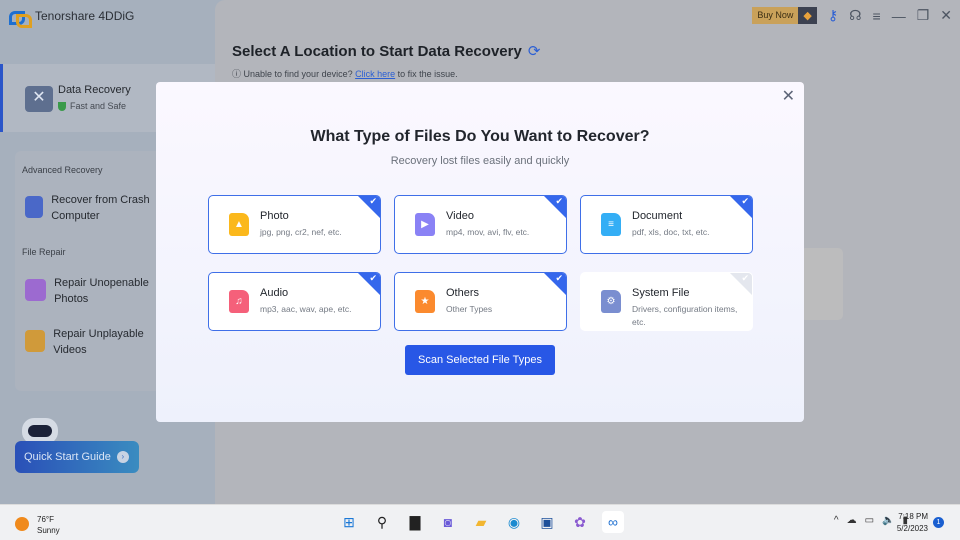 This screenshot has height=540, width=960. I want to click on help-suffix: to fix the issue., so click(427, 74).